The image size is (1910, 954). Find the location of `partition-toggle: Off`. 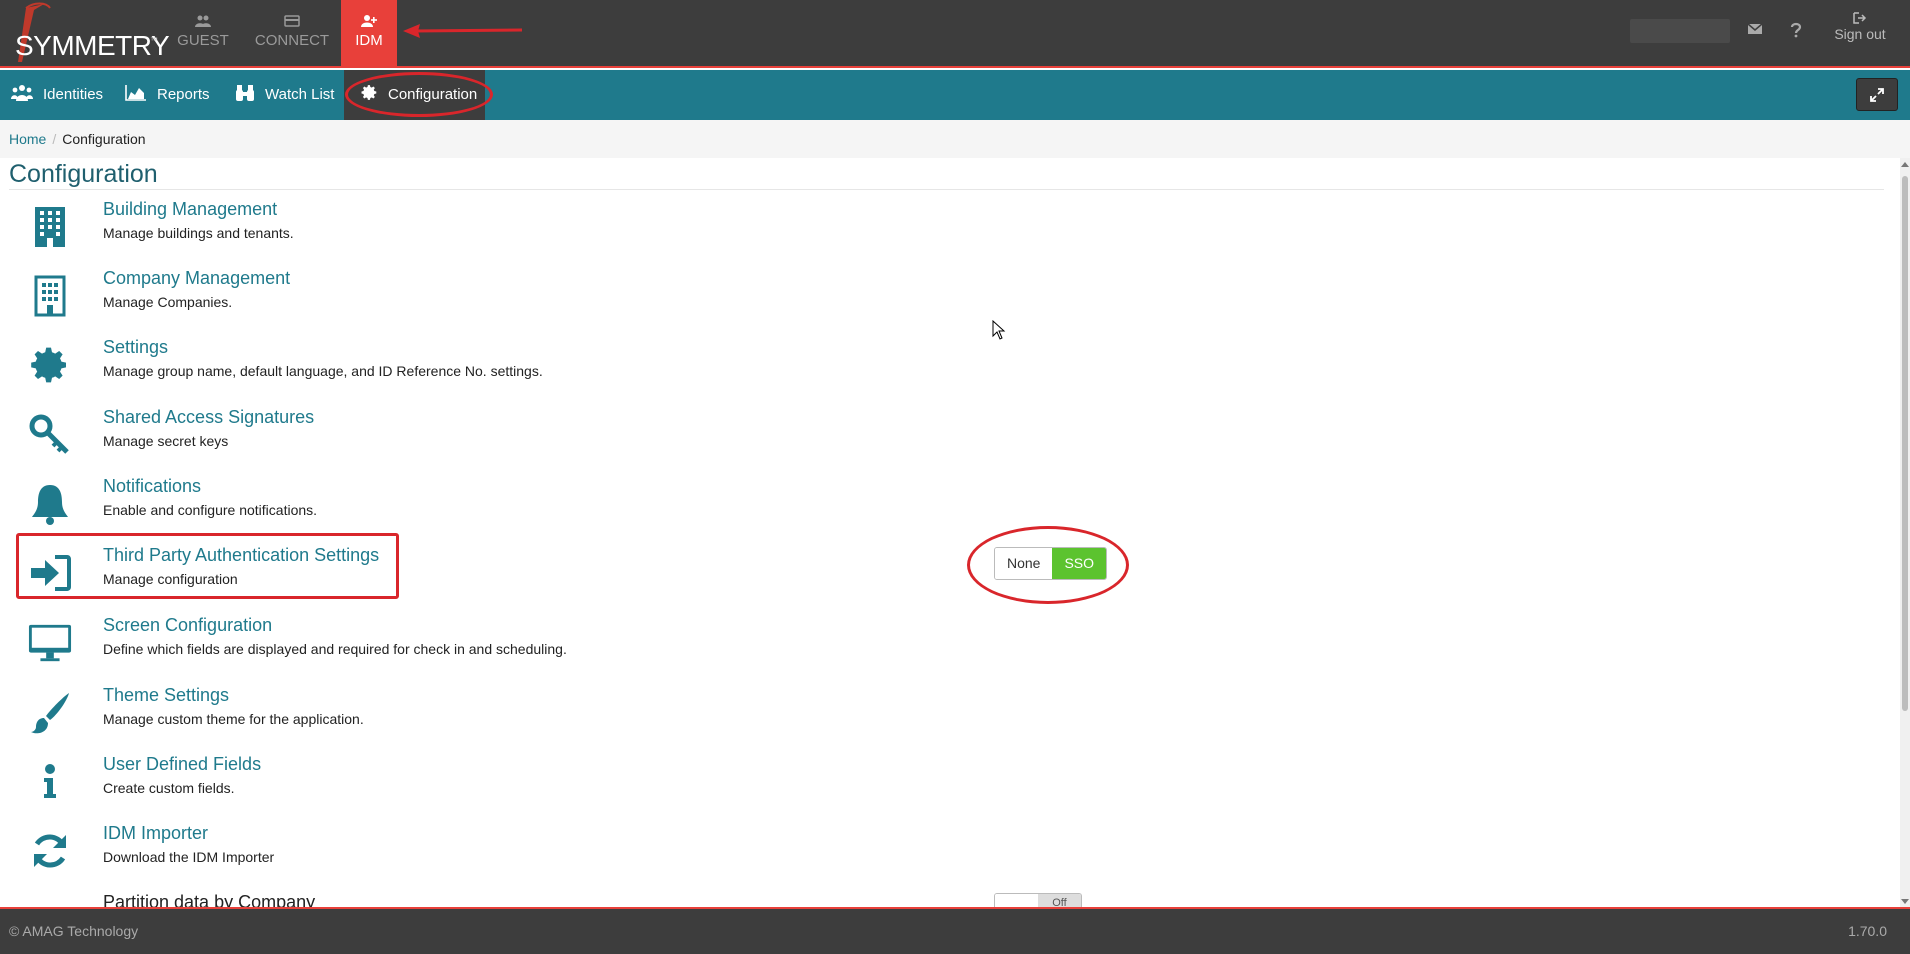

partition-toggle: Off is located at coordinates (1038, 900).